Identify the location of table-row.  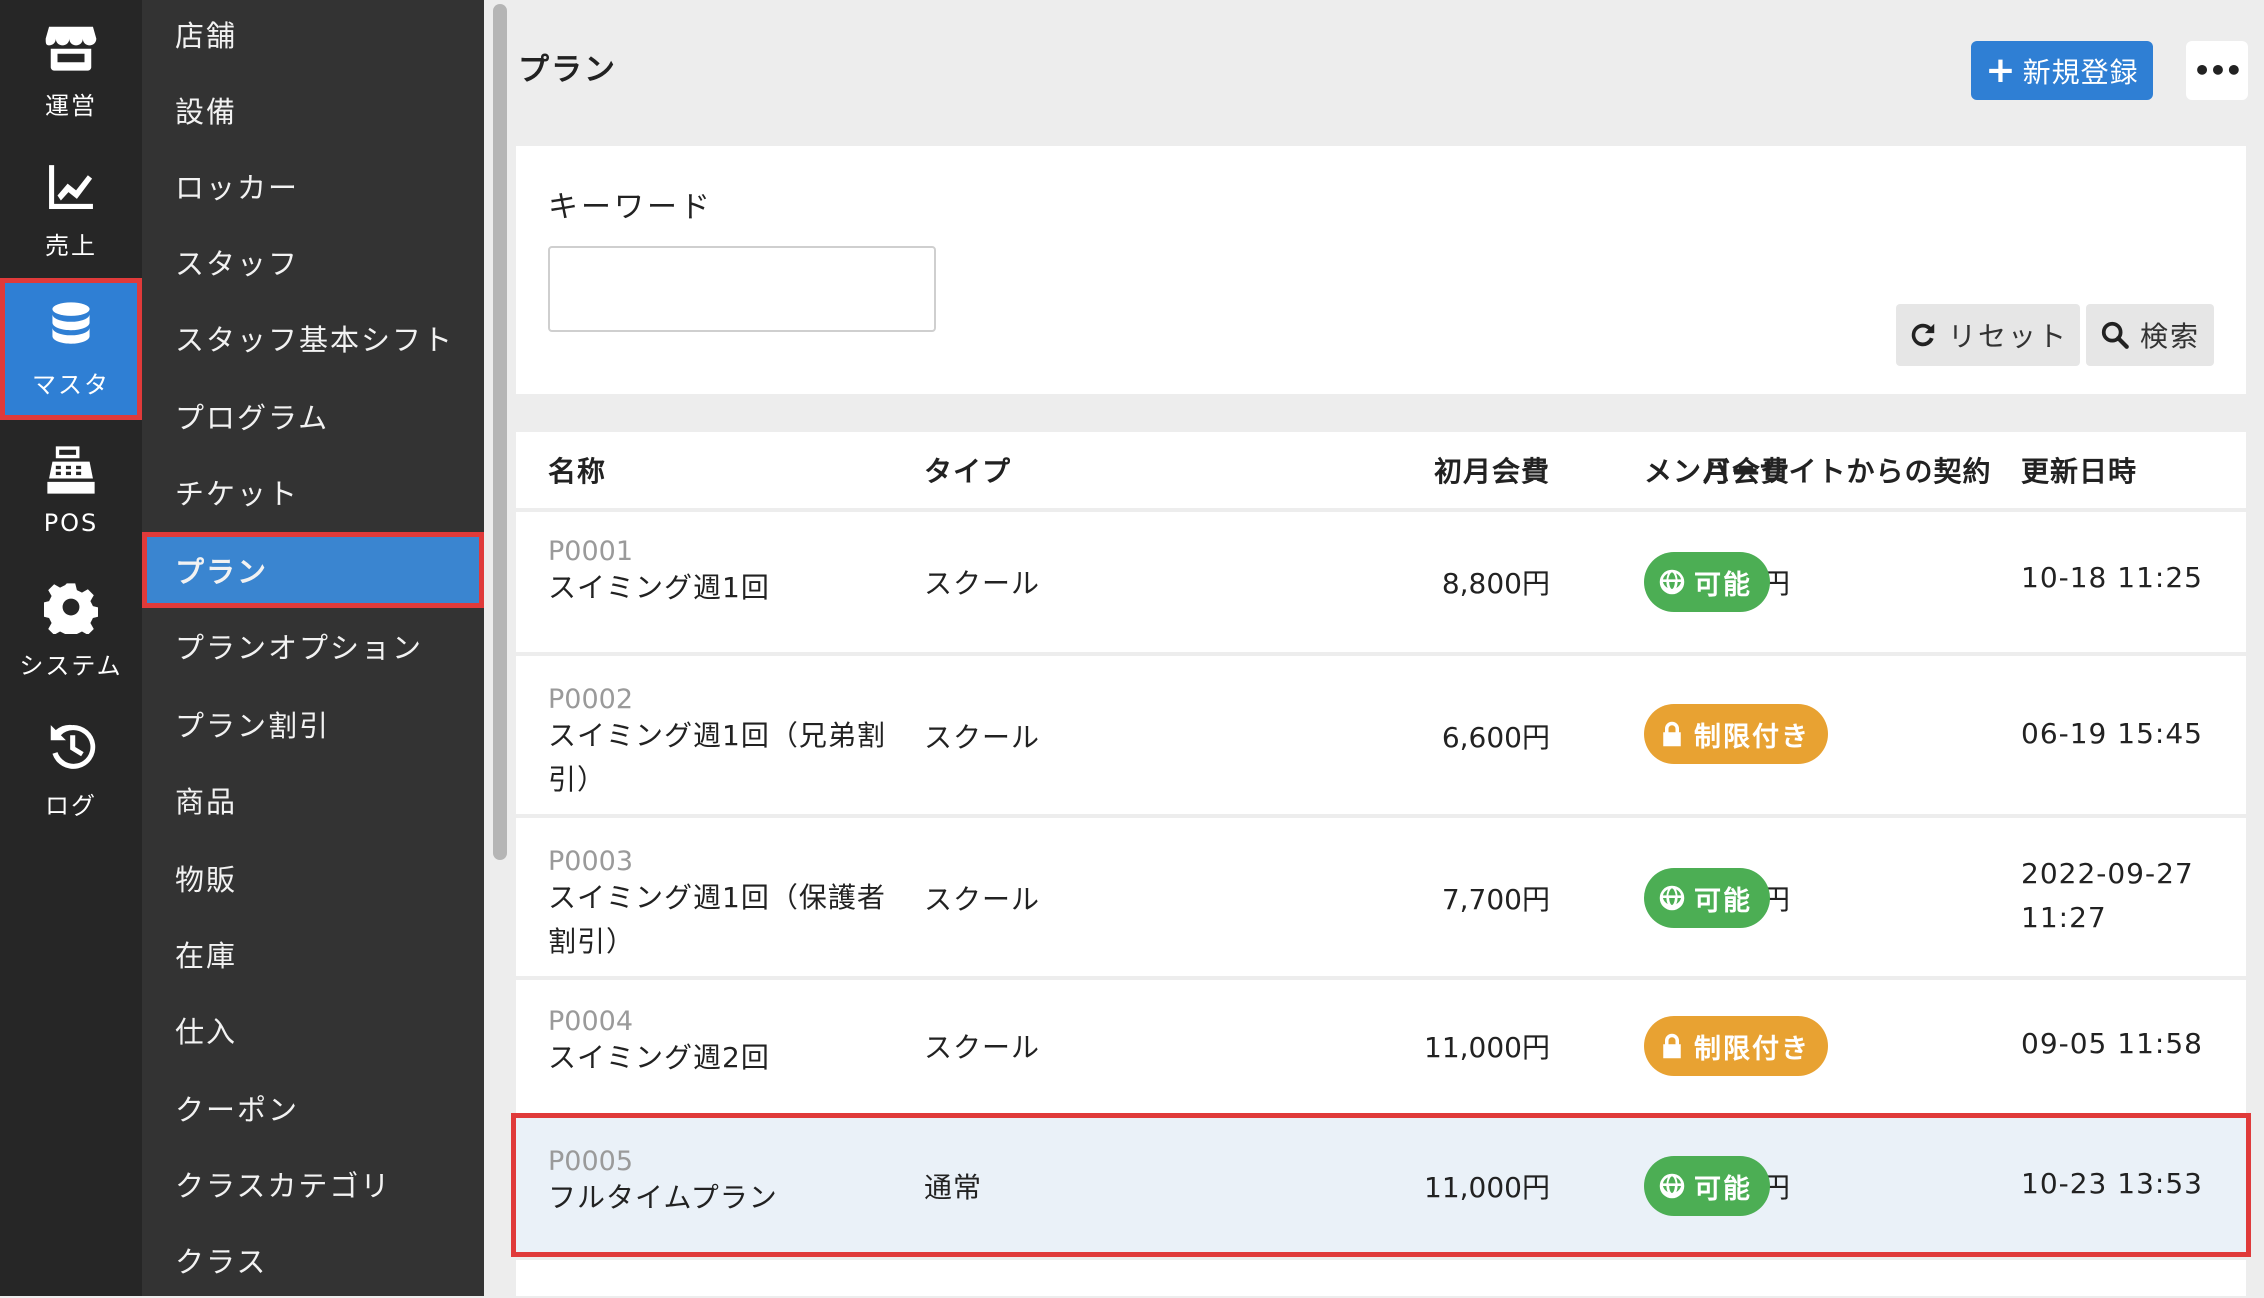
(1381, 1278).